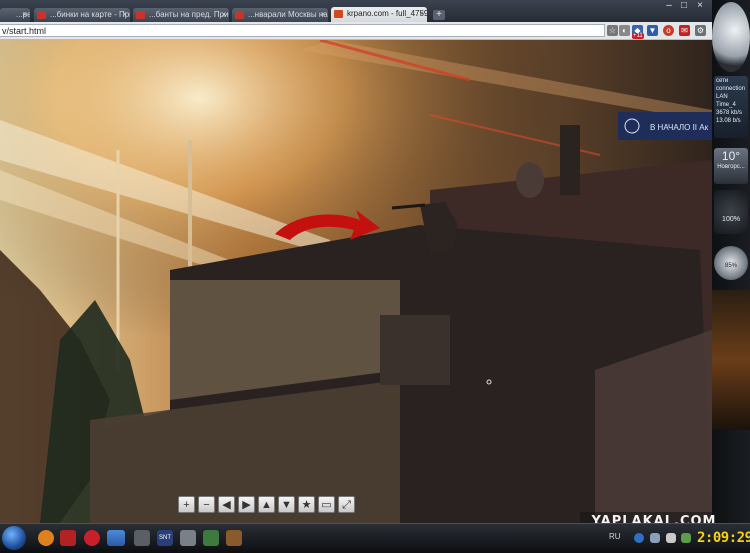 The height and width of the screenshot is (553, 750). Describe the element at coordinates (165, 538) in the screenshot. I see `app-icon: SNT` at that location.